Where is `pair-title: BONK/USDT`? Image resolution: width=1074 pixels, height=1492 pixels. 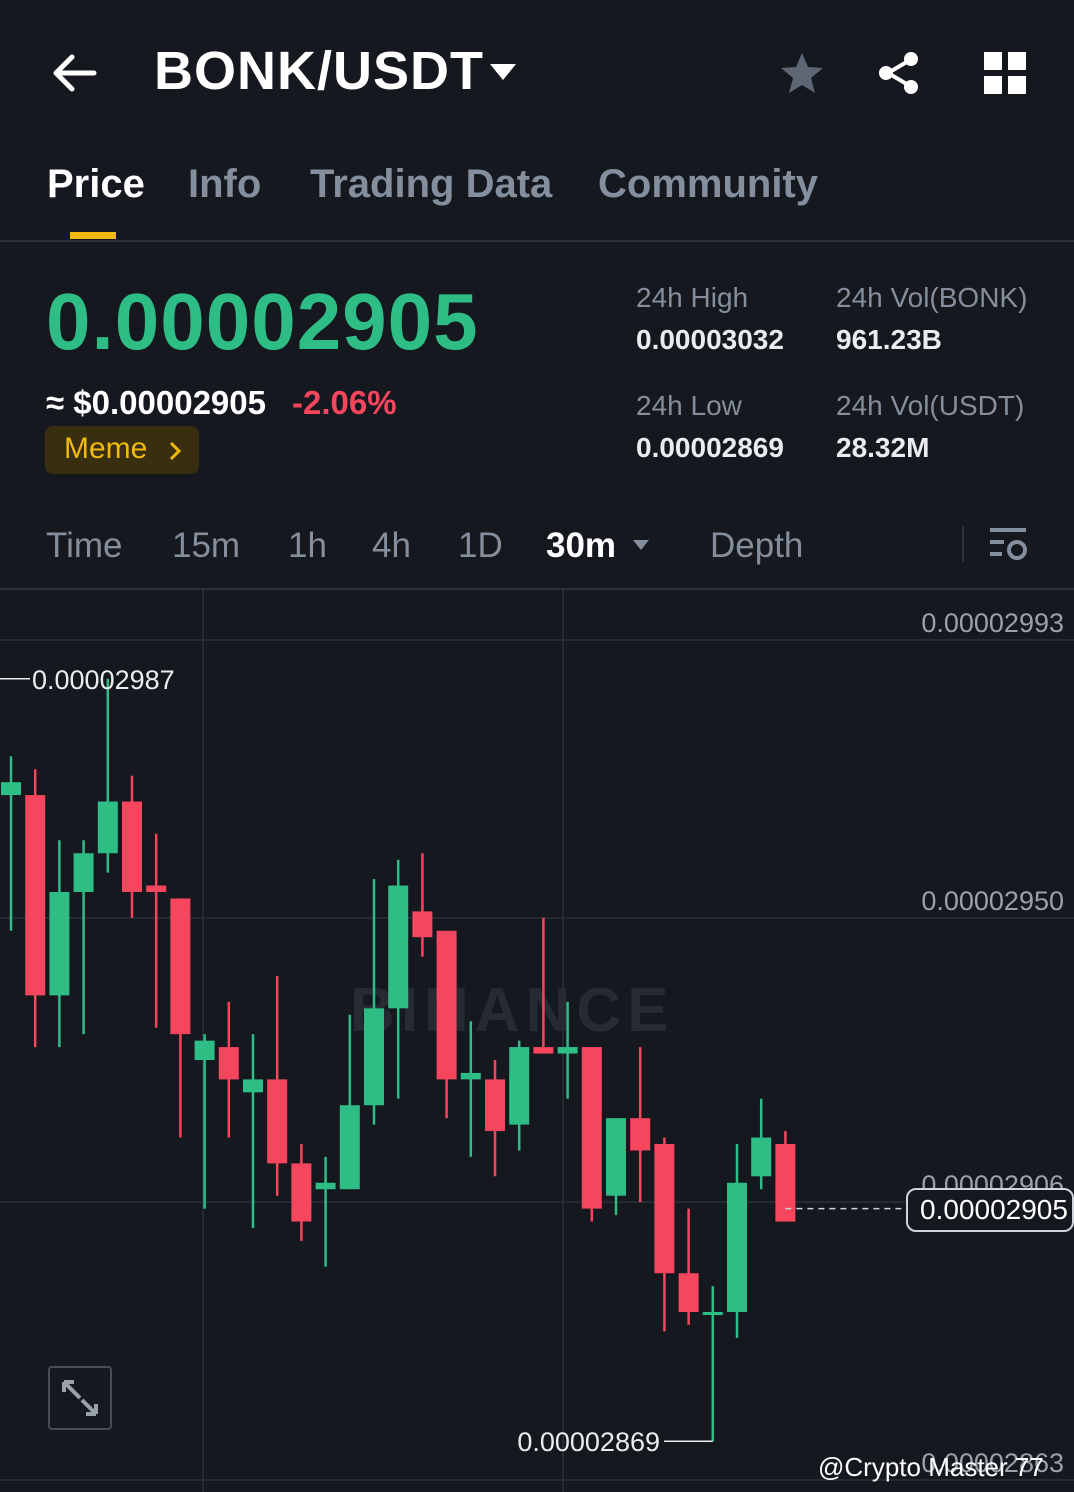
pair-title: BONK/USDT is located at coordinates (319, 71).